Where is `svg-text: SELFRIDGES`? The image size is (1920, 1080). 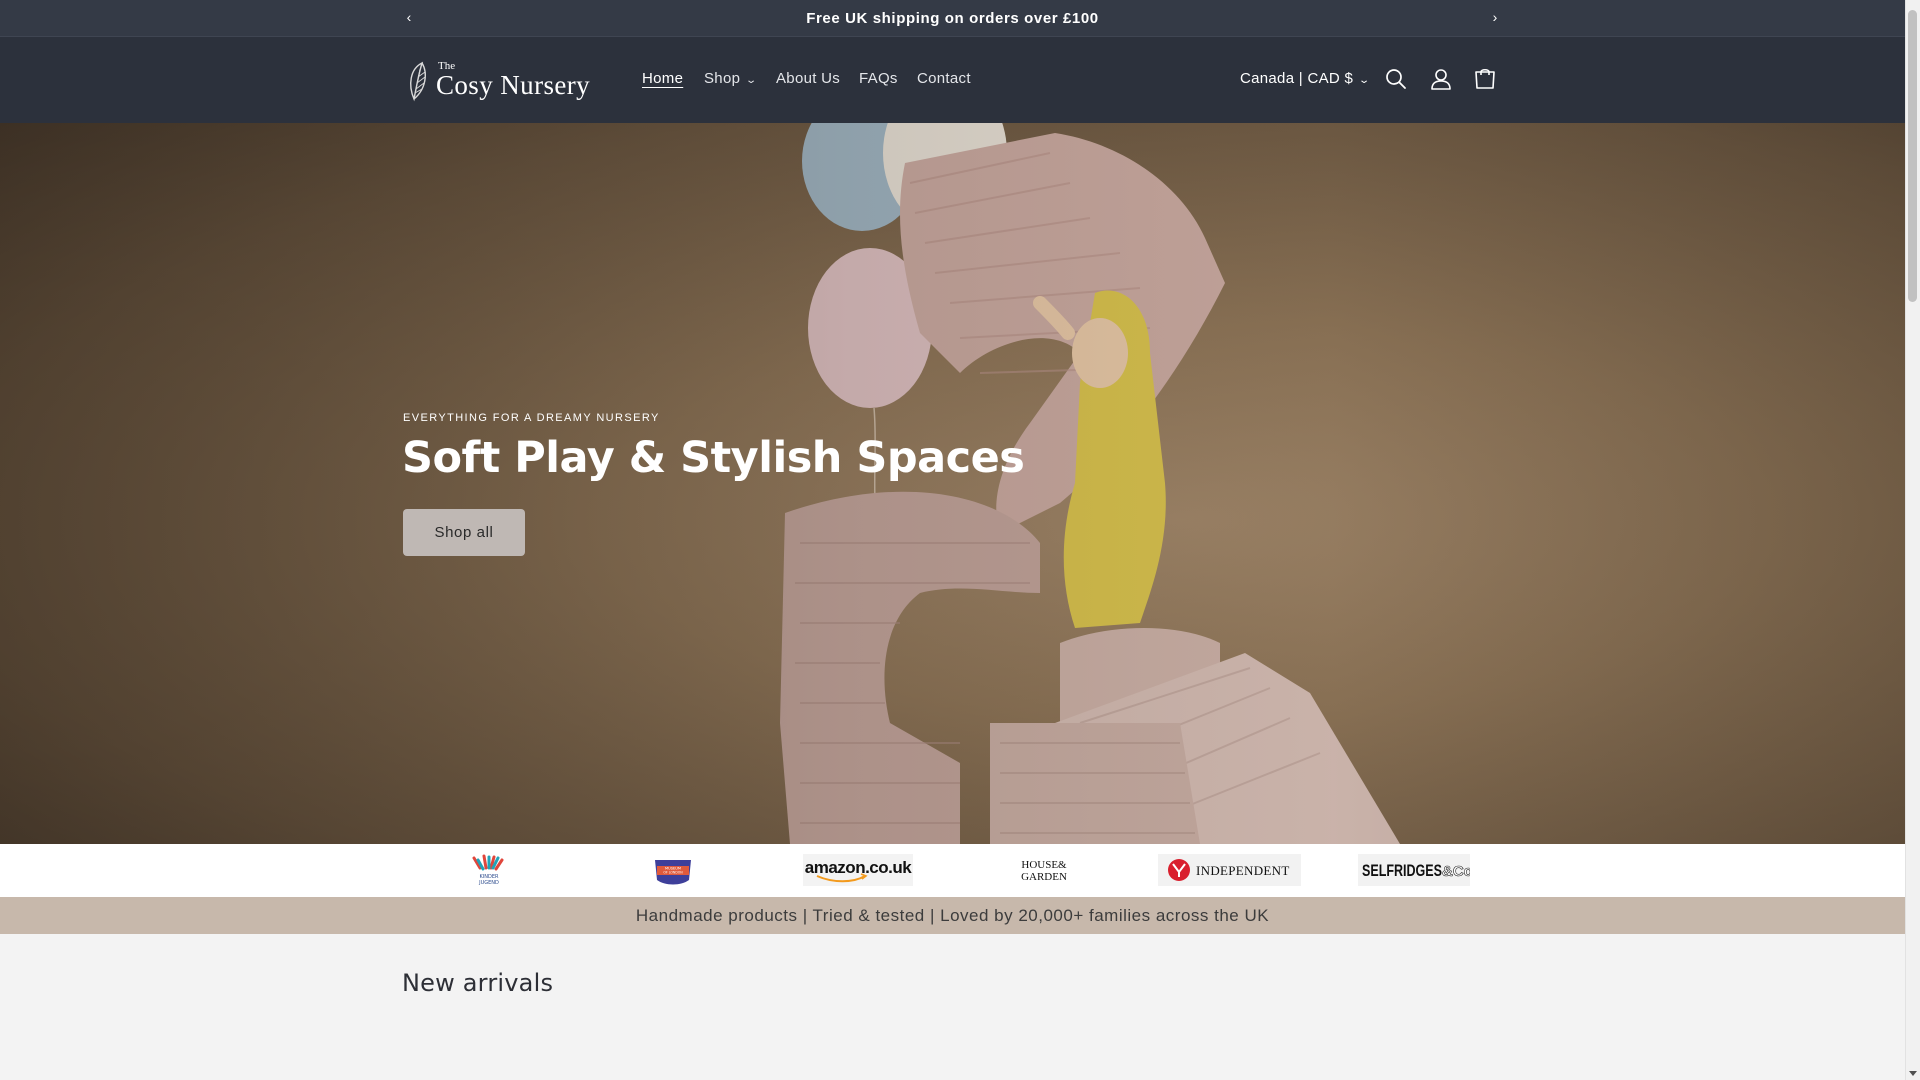 svg-text: SELFRIDGES is located at coordinates (1402, 870).